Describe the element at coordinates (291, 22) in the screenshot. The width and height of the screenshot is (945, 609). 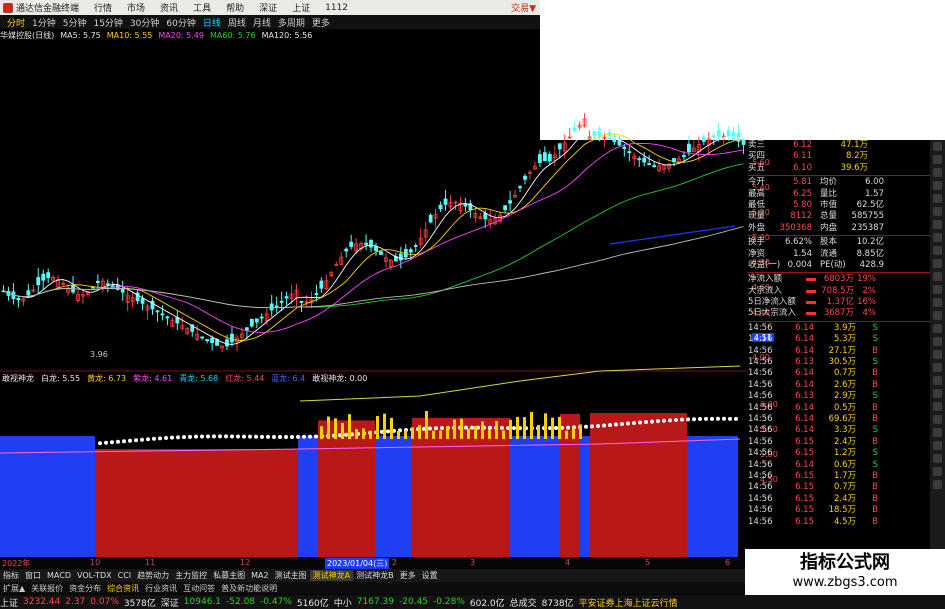
I see `period-tab-multi: 多周期` at that location.